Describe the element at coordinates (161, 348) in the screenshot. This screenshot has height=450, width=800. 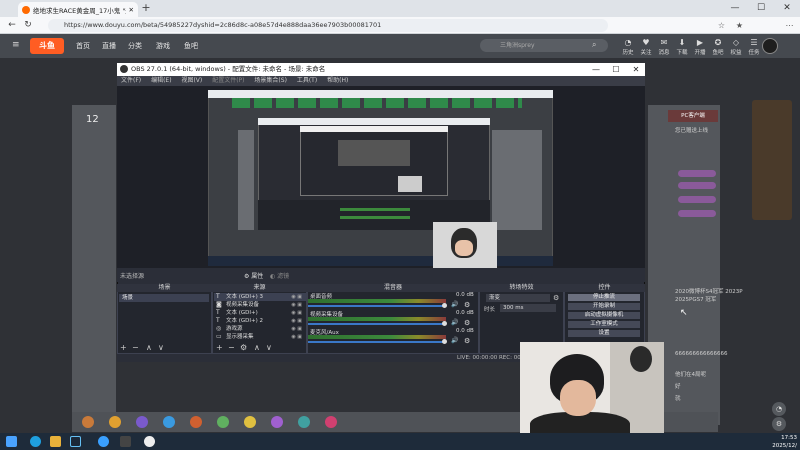
I see `scene-down-icon: ∨` at that location.